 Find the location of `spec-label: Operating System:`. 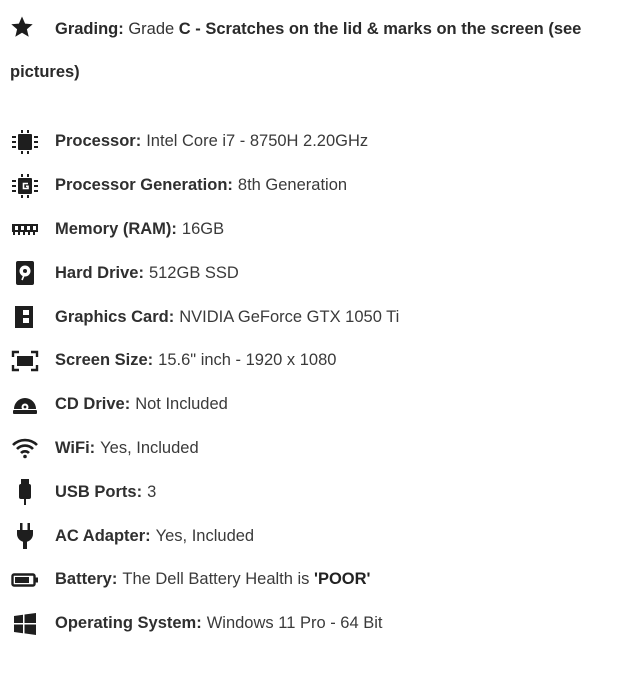

spec-label: Operating System: is located at coordinates (128, 623).